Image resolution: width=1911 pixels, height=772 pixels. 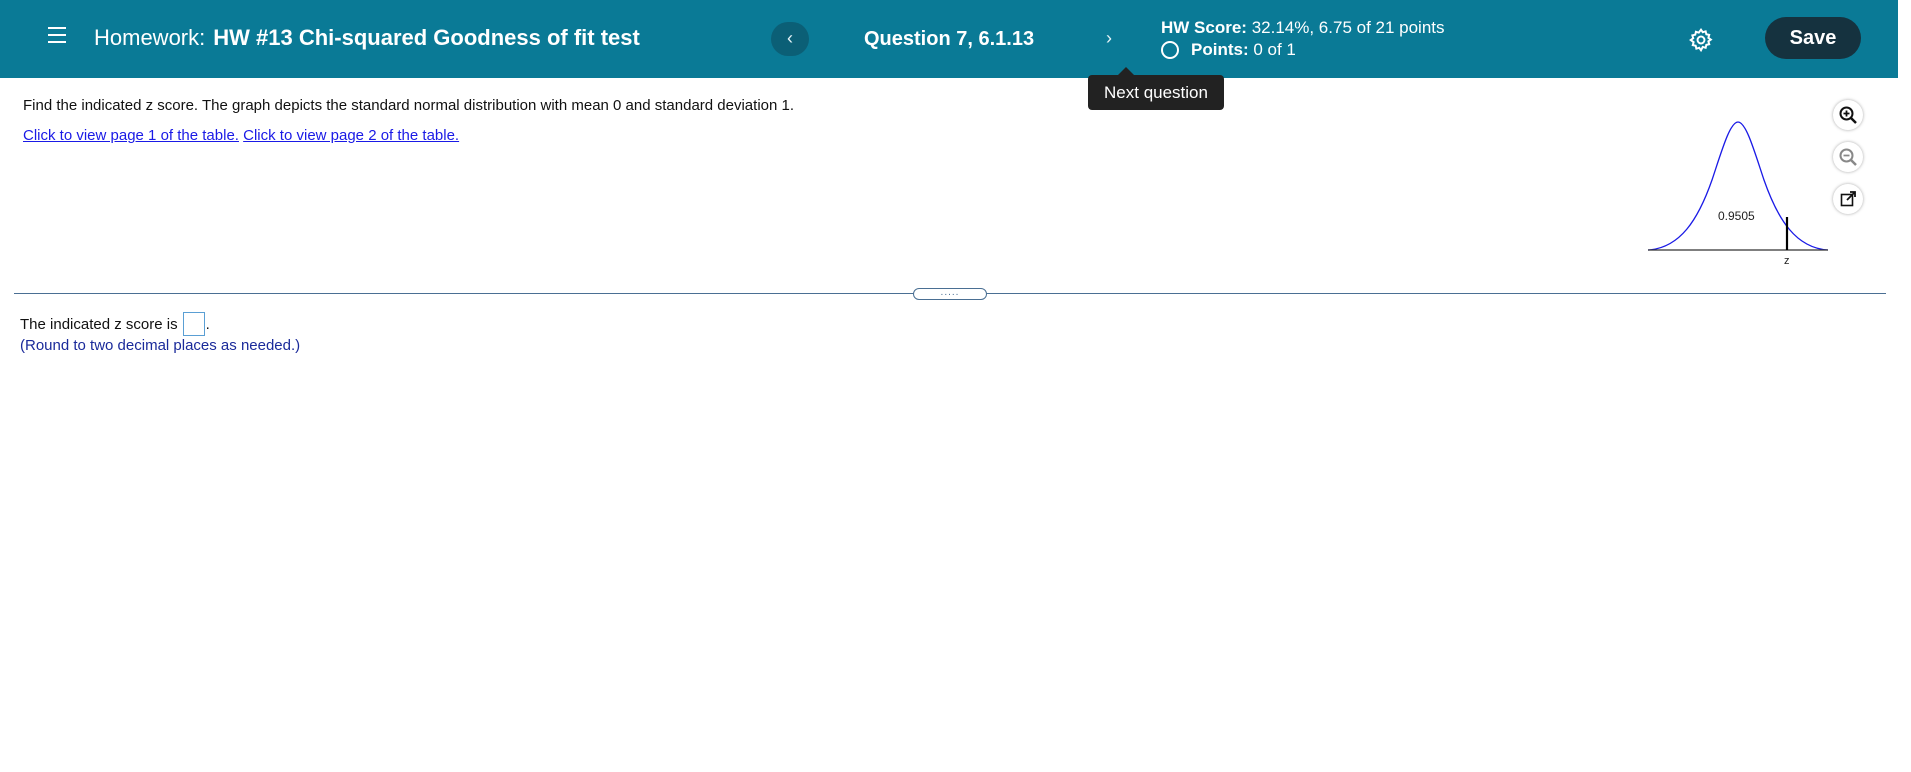 I want to click on points-label: Points:, so click(x=1220, y=49).